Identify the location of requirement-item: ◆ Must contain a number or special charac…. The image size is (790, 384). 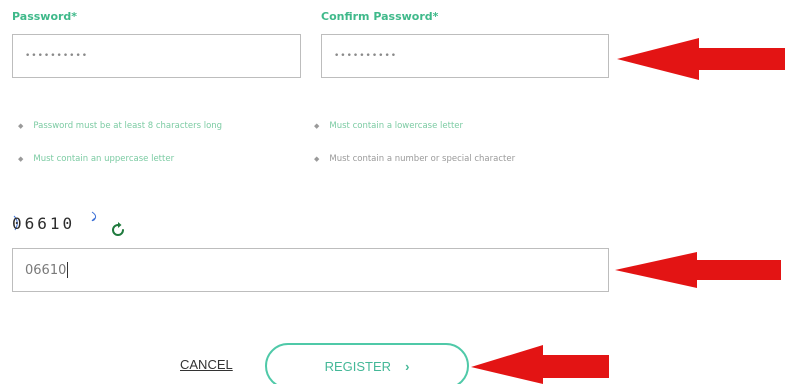
(414, 159).